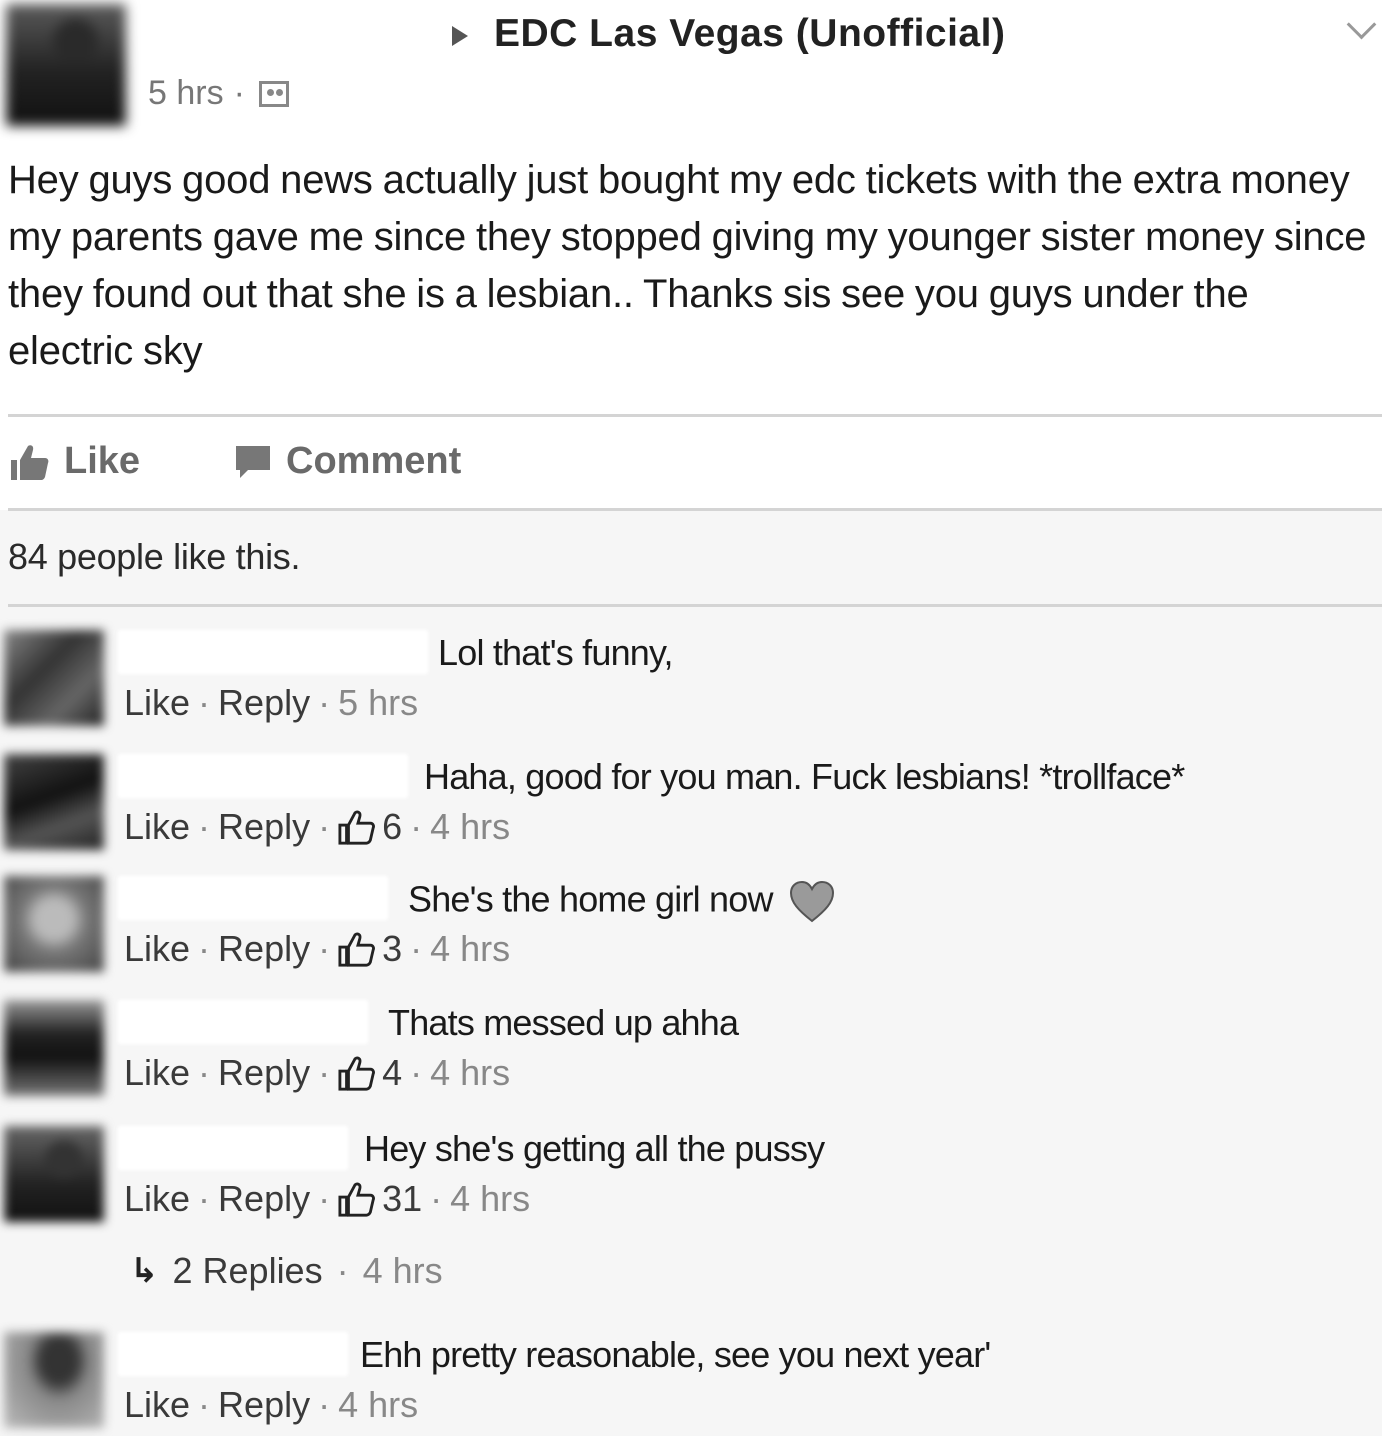 The height and width of the screenshot is (1436, 1382). I want to click on like-button: Like, so click(75, 461).